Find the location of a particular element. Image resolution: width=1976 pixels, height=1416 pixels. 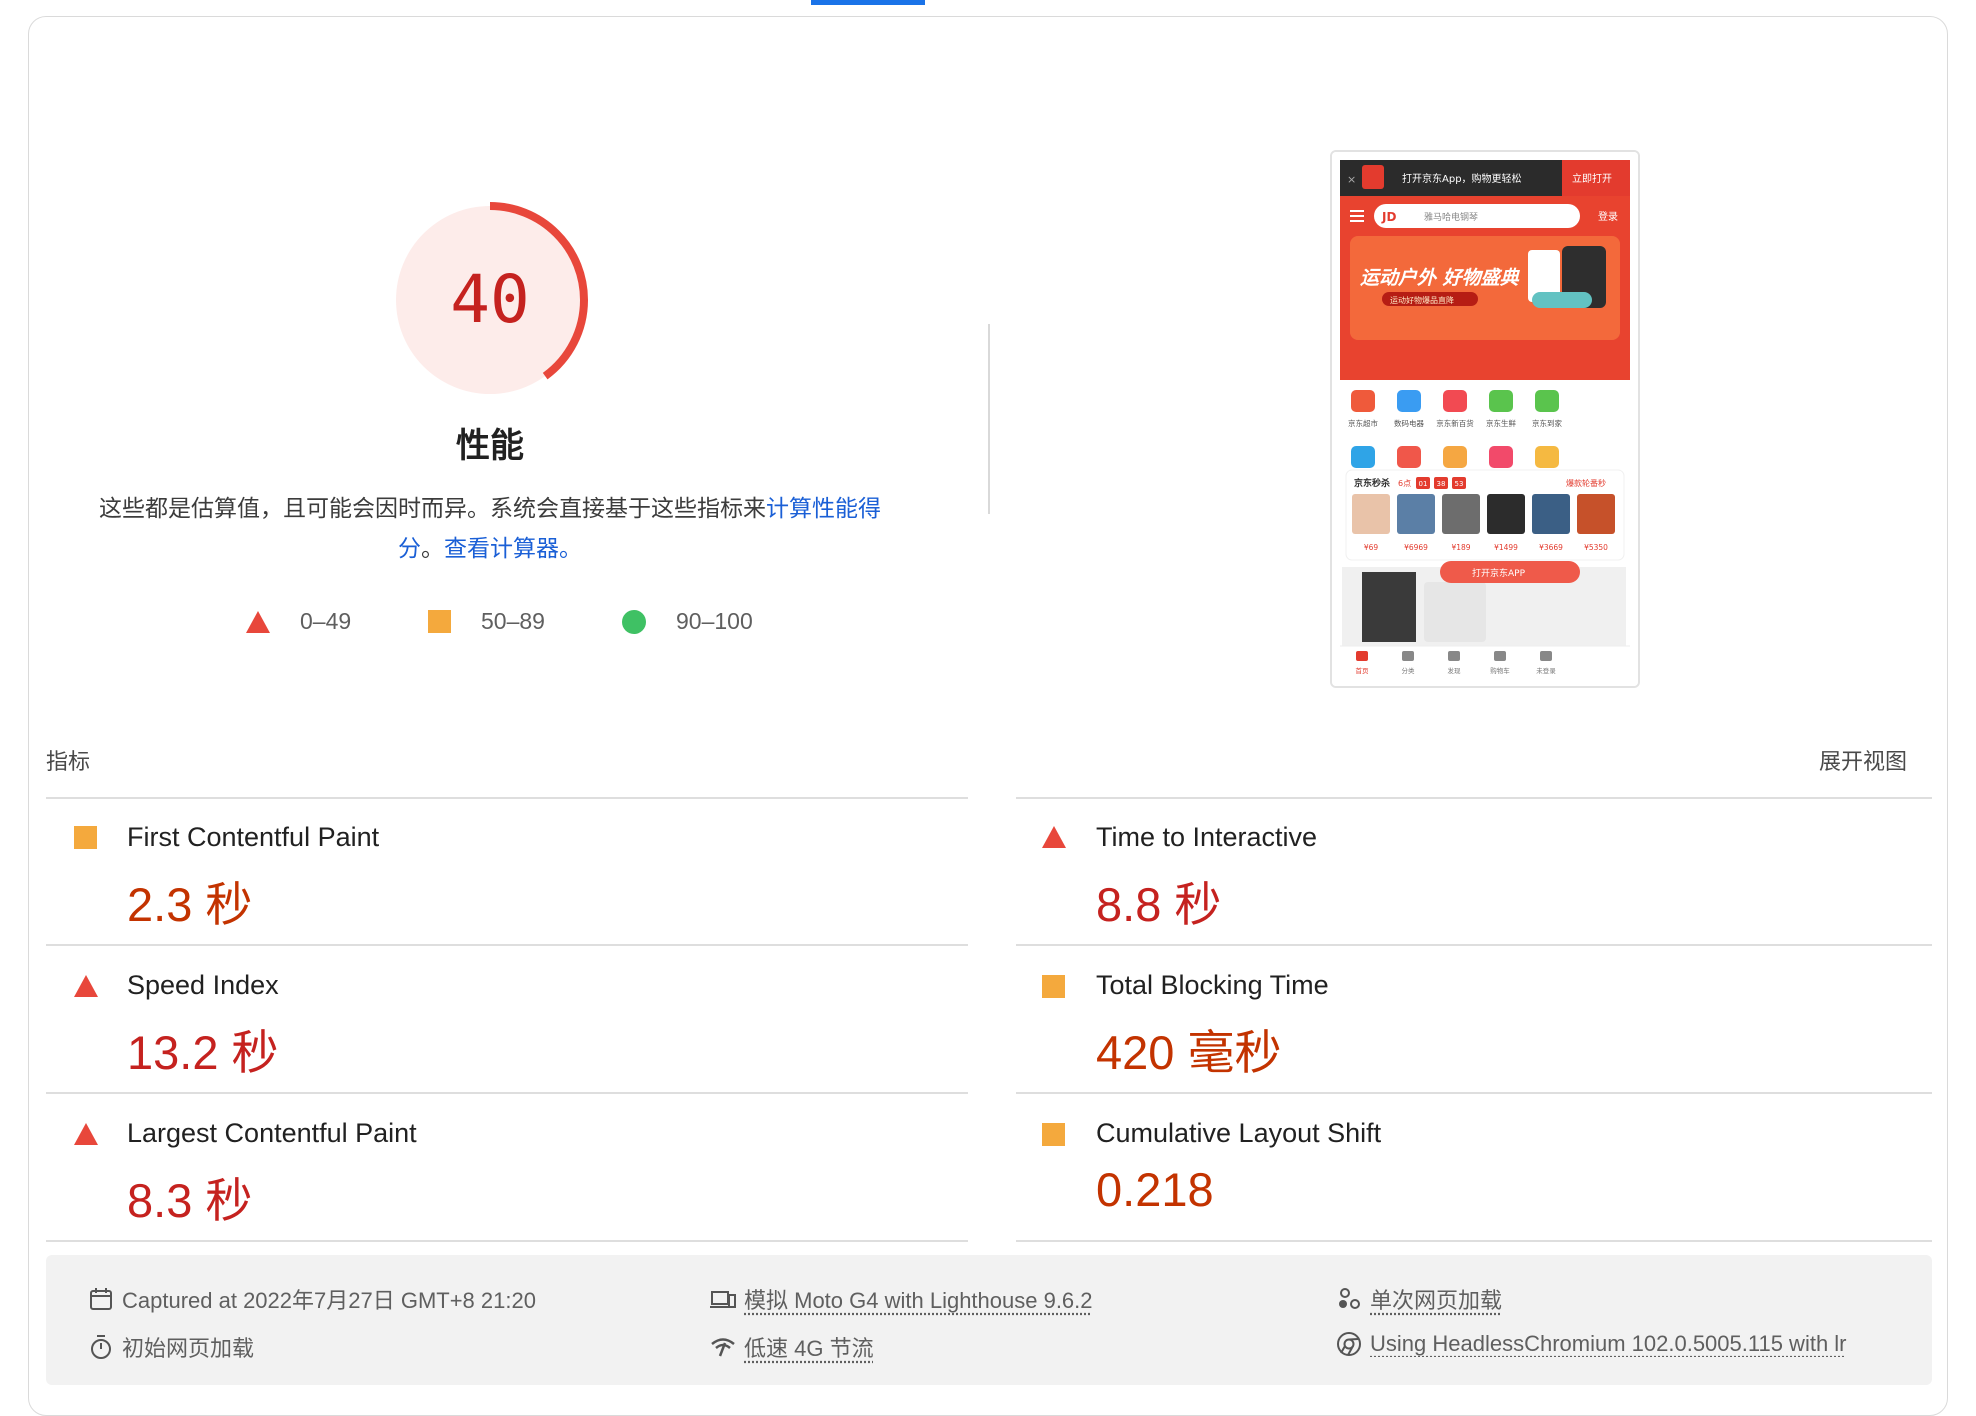

thumb-product-price: ¥69 is located at coordinates (1371, 547).